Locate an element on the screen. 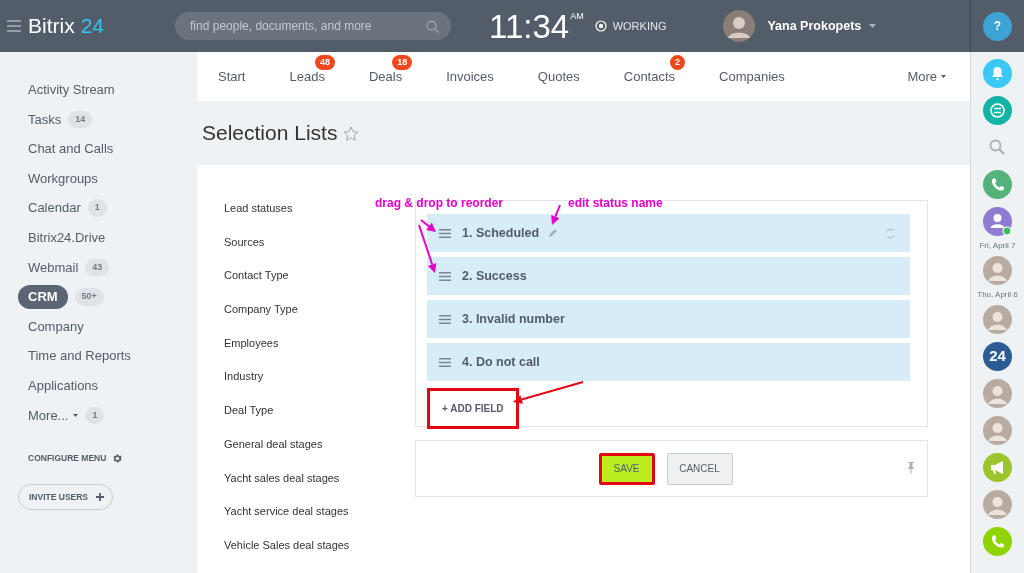 This screenshot has width=1024, height=573. nav-tab: Contacts is located at coordinates (649, 76).